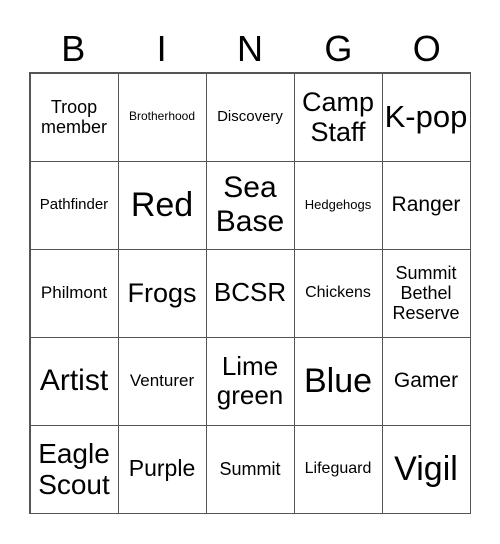 This screenshot has height=544, width=500. I want to click on bingo-cell: Venturer, so click(162, 381).